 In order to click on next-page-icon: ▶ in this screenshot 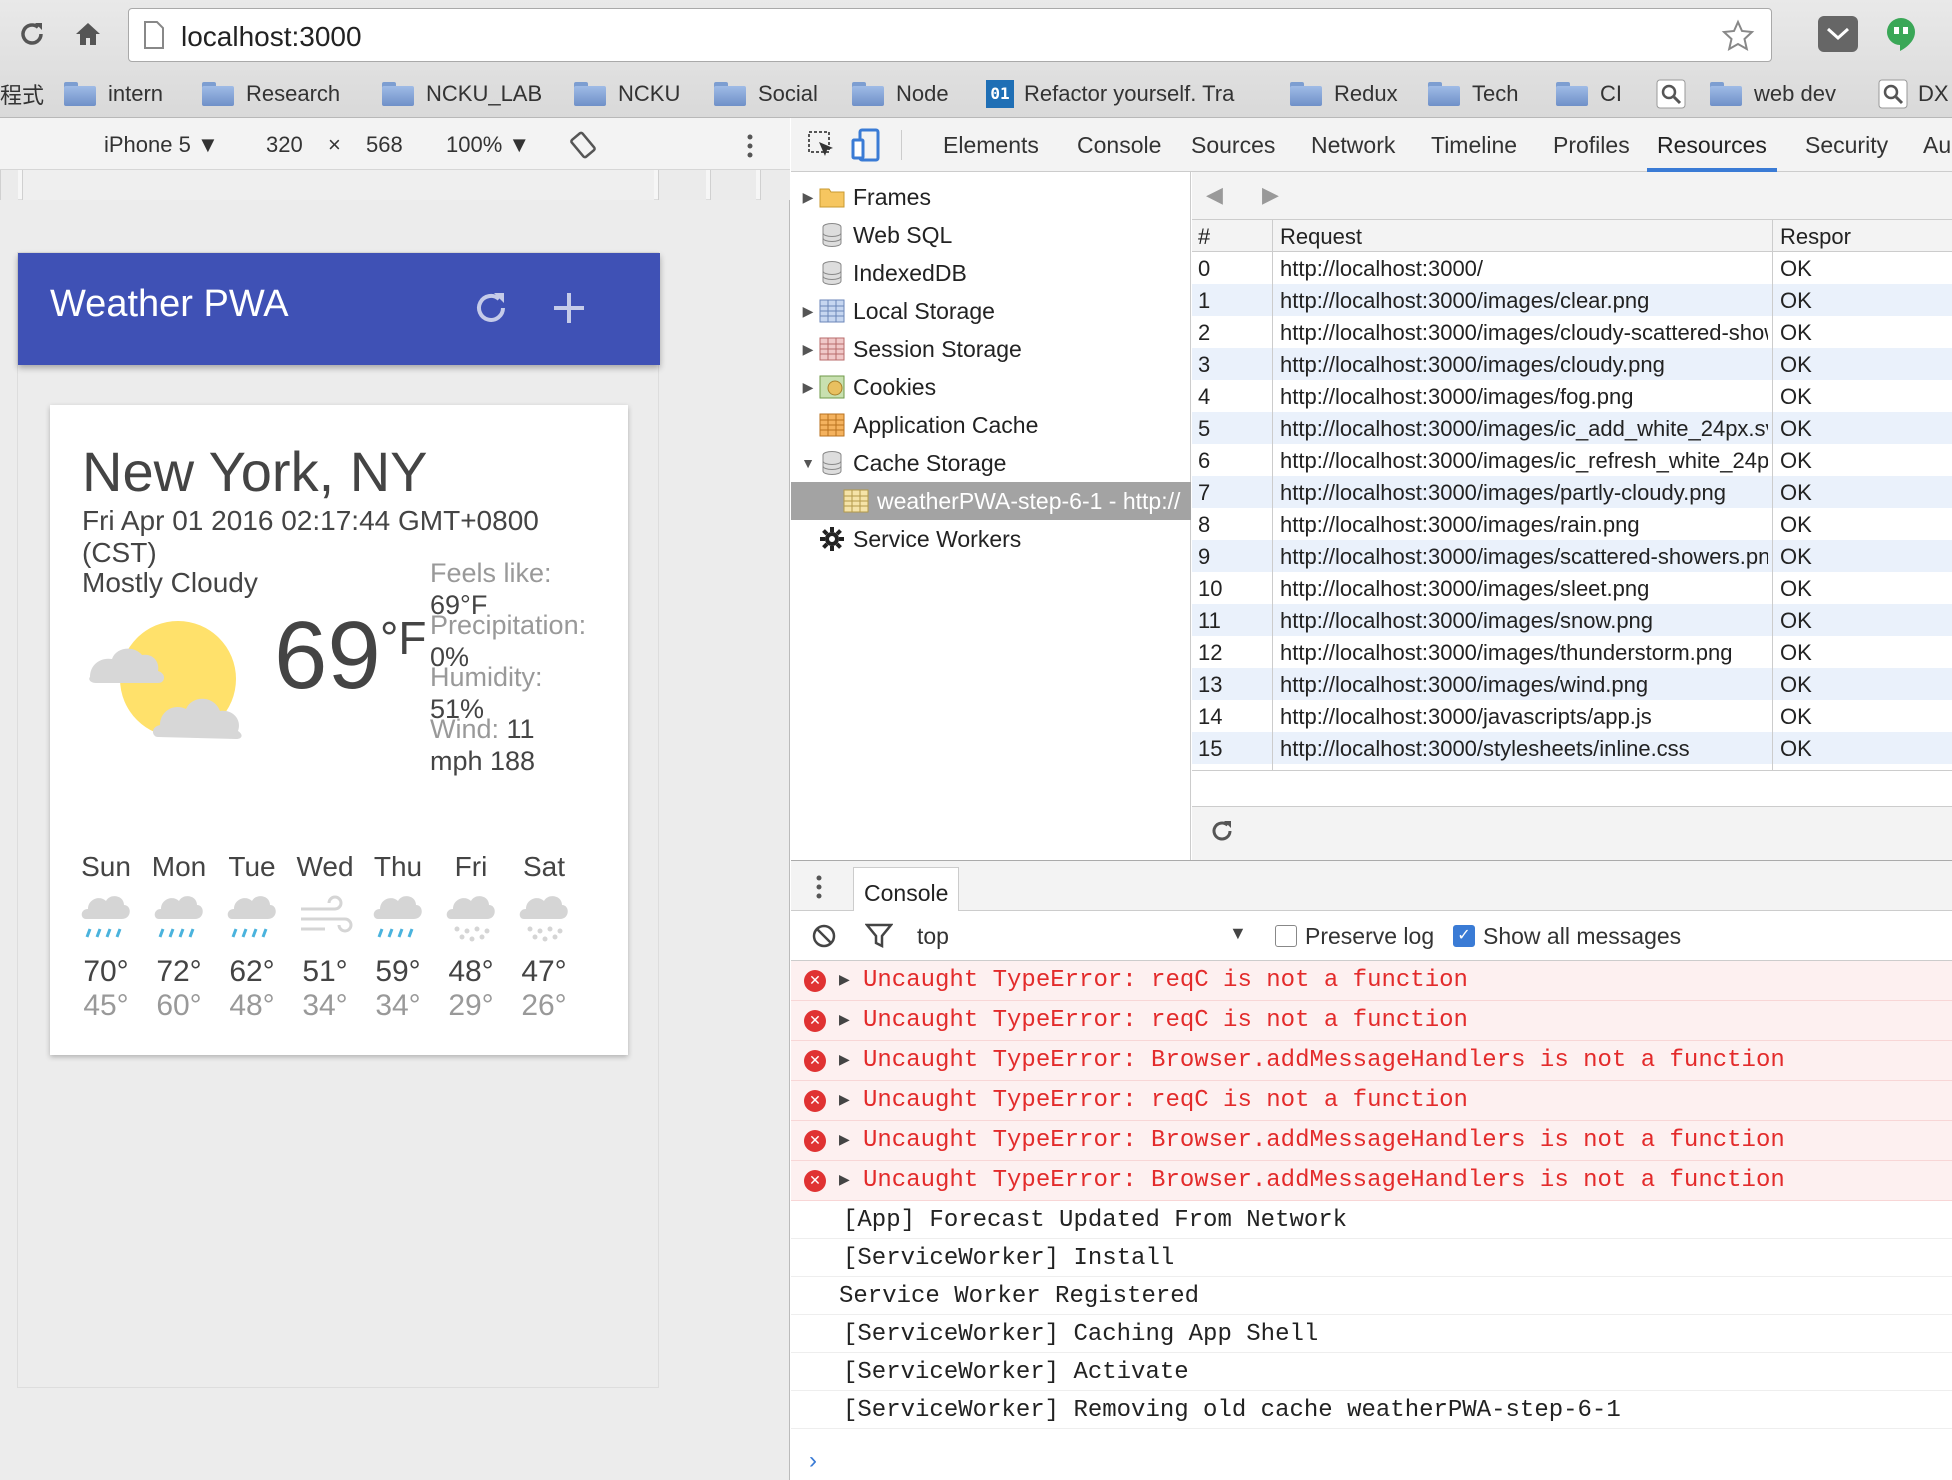, I will do `click(1270, 195)`.